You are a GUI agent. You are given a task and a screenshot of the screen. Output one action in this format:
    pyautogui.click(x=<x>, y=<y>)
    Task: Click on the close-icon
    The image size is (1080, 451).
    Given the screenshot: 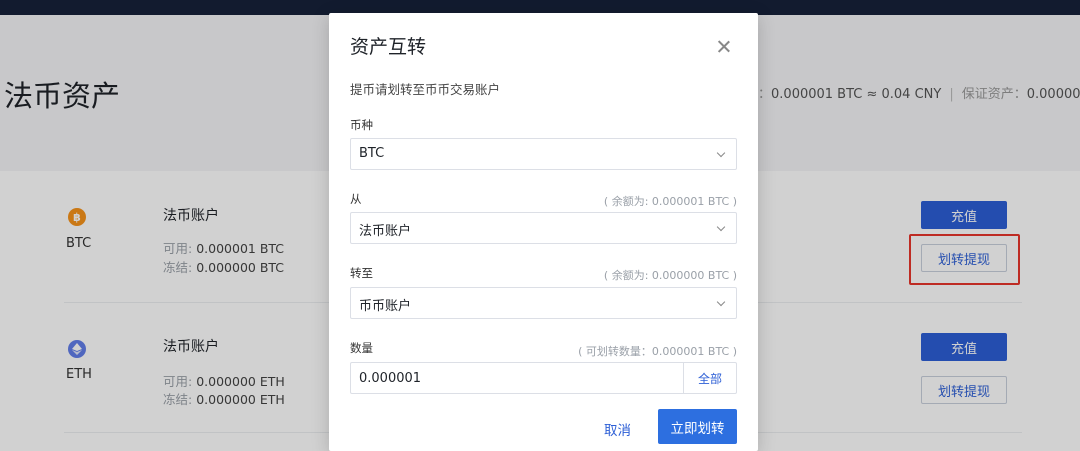 What is the action you would take?
    pyautogui.click(x=724, y=47)
    